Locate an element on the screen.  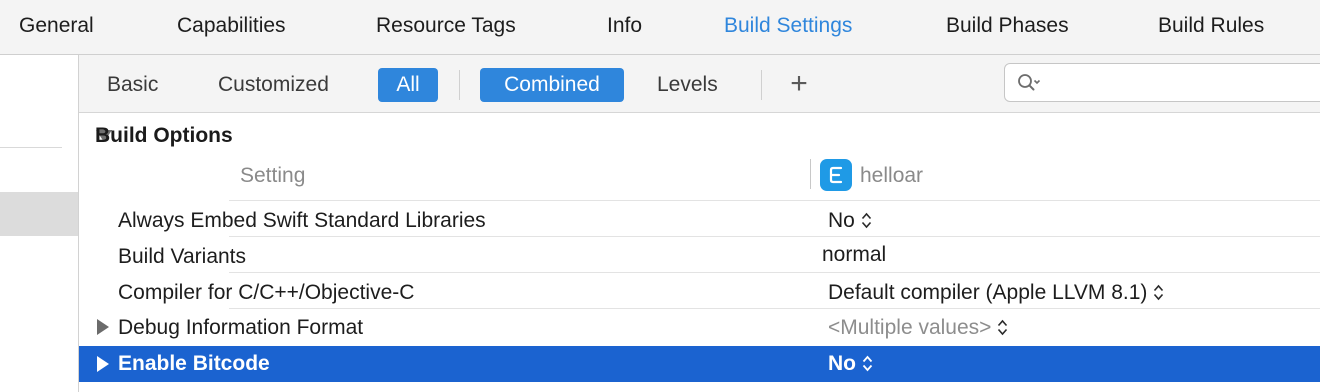
column-header-separator is located at coordinates (810, 174).